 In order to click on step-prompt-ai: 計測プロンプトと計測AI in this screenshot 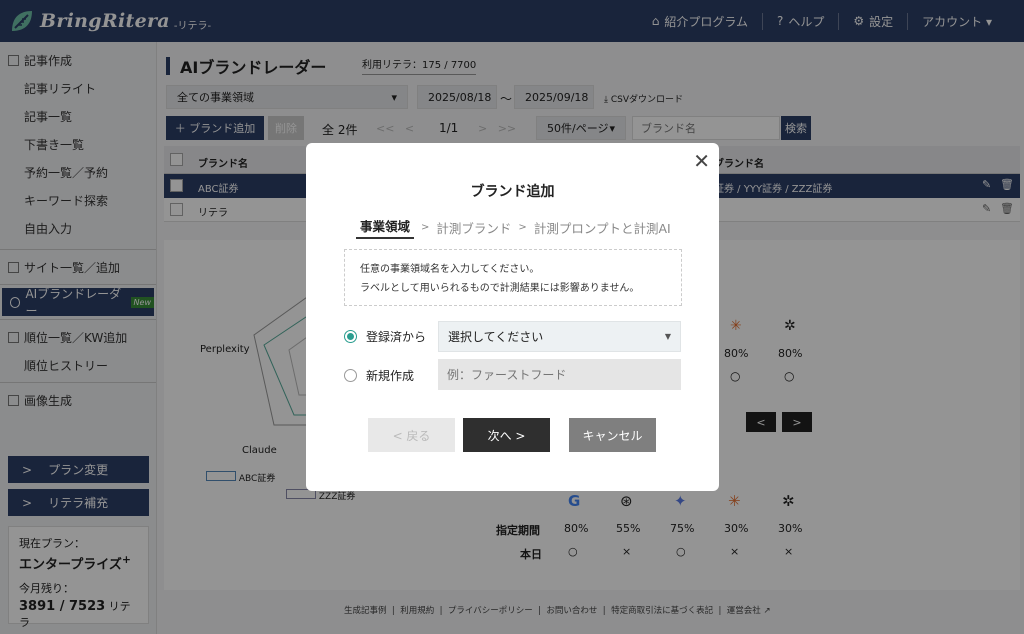, I will do `click(602, 228)`.